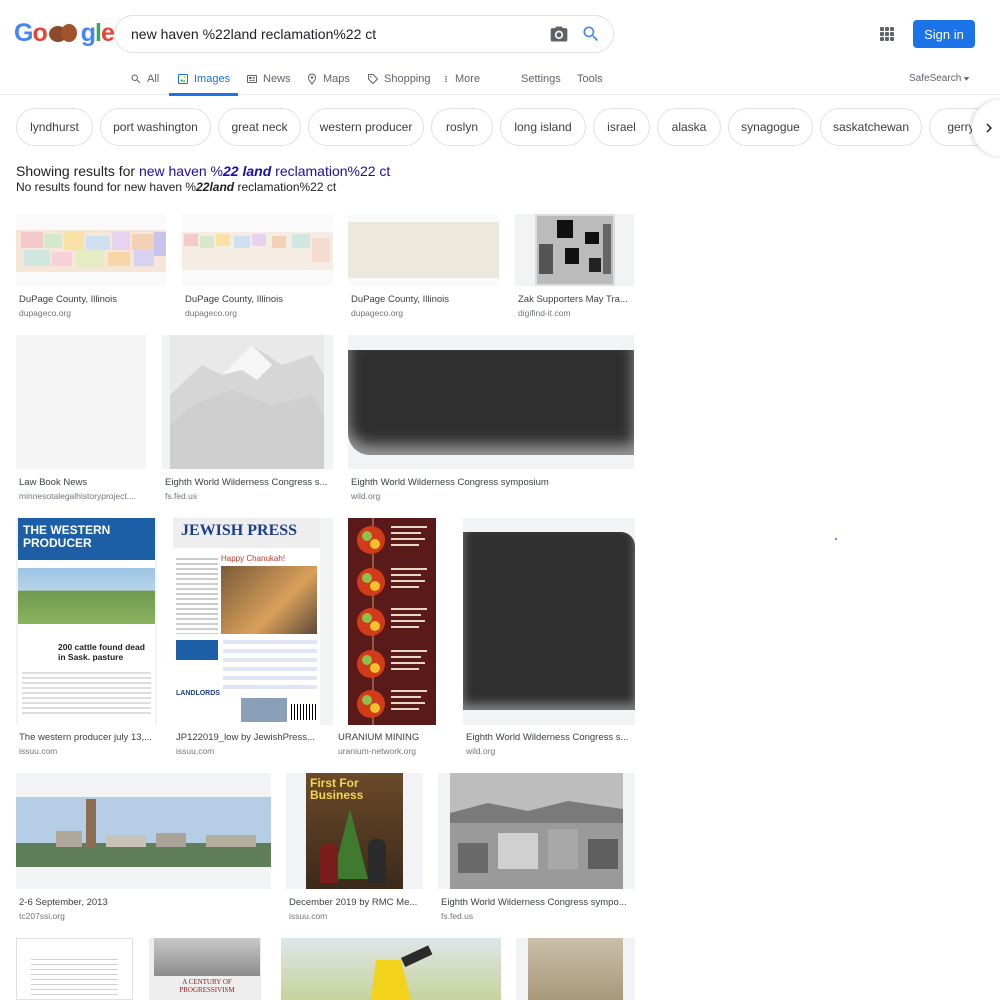  I want to click on chip: port washington, so click(155, 127).